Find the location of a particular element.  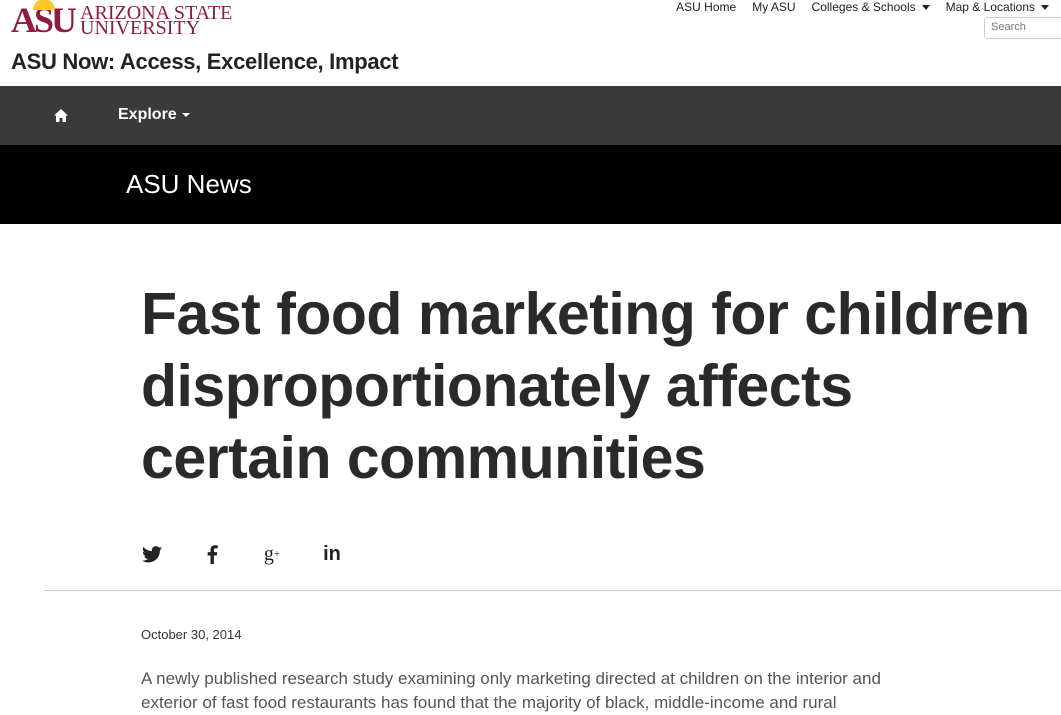

asu-home-link: ASU Home is located at coordinates (706, 7).